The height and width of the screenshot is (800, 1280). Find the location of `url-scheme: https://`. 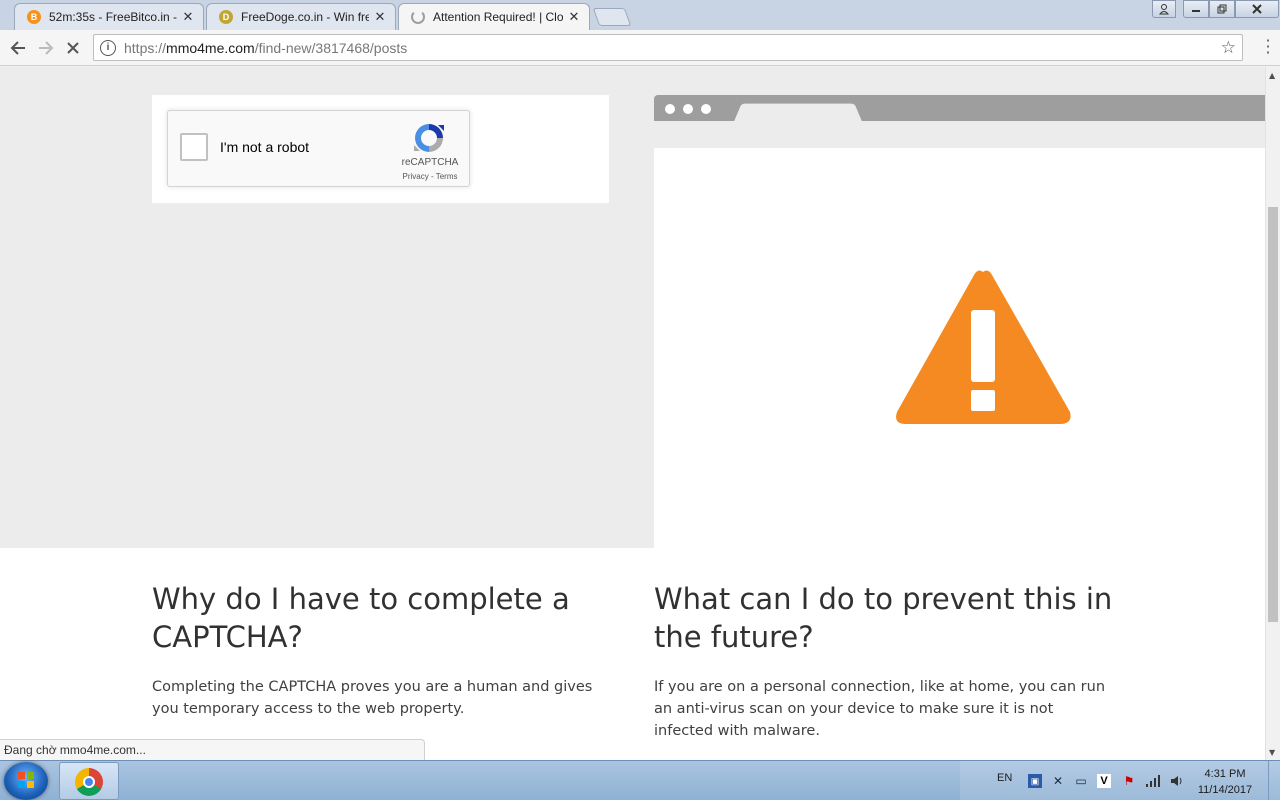

url-scheme: https:// is located at coordinates (145, 47).